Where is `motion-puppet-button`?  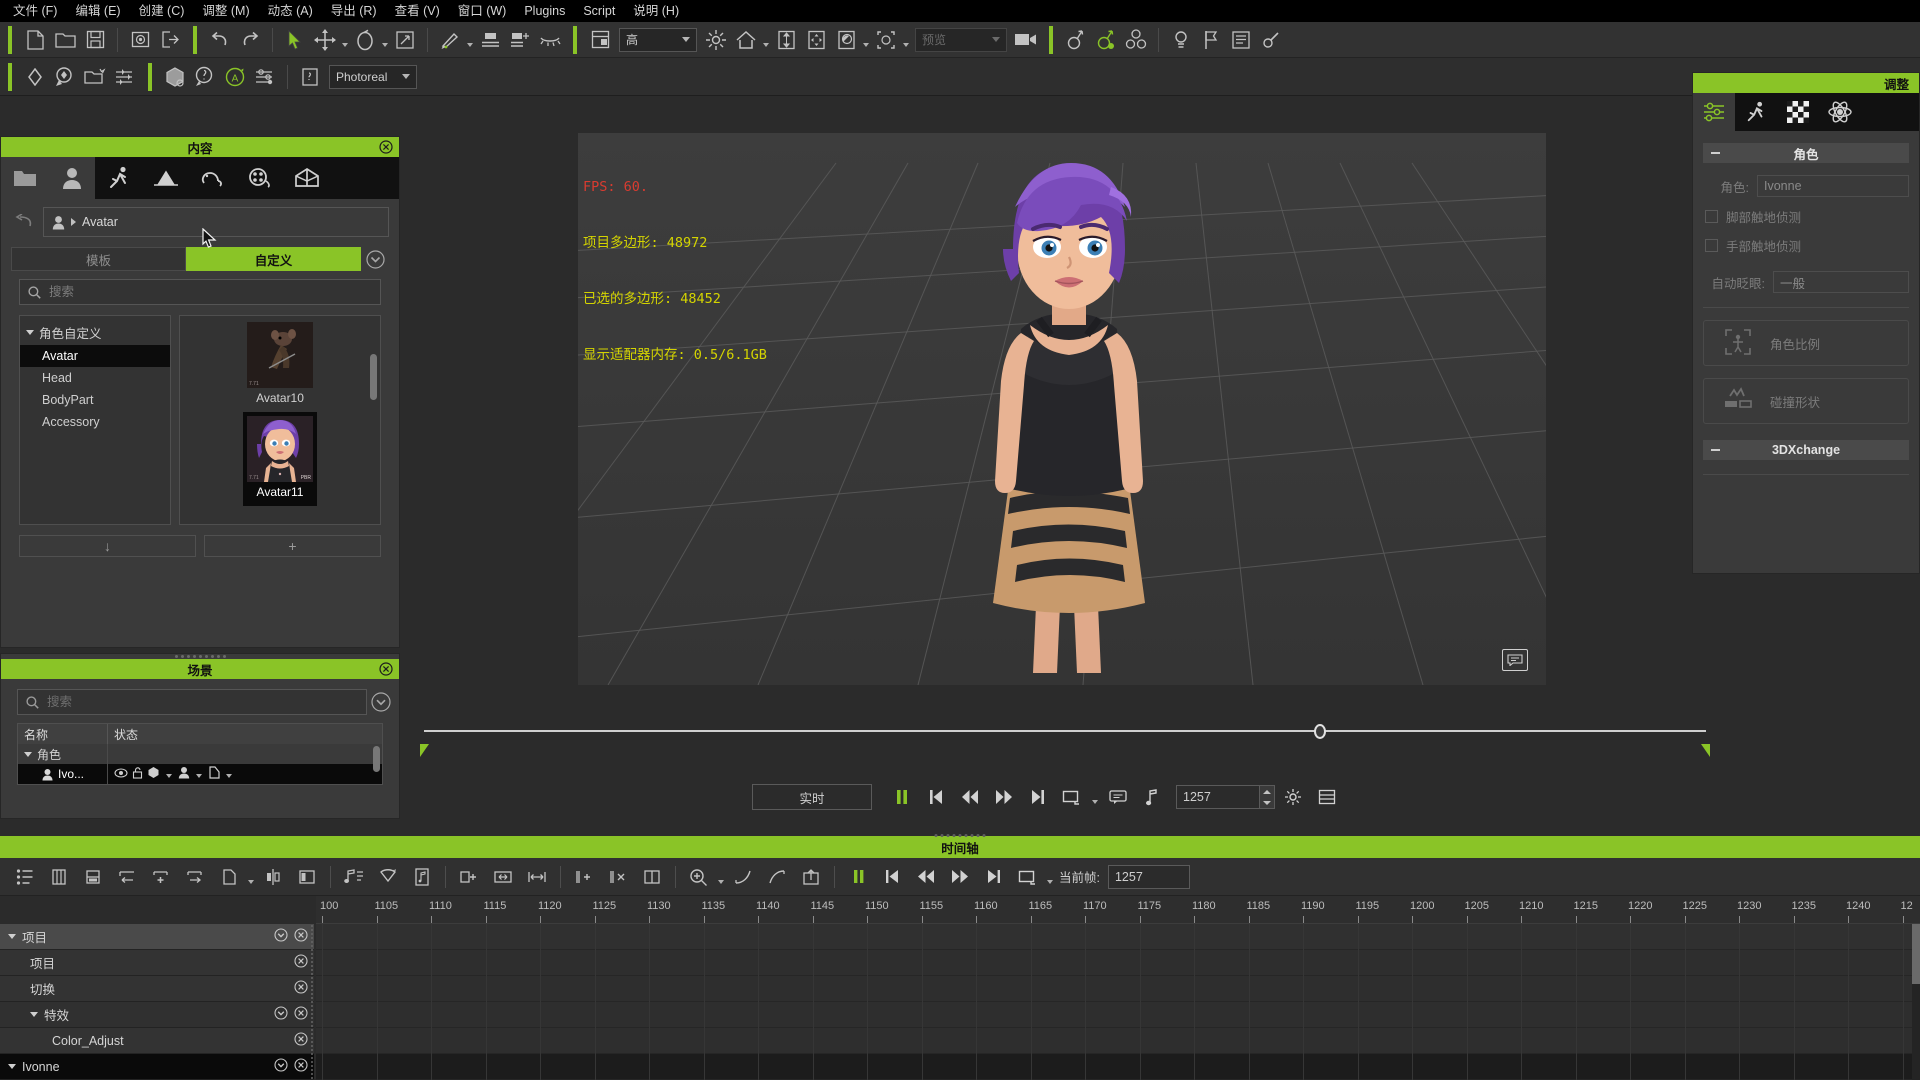 motion-puppet-button is located at coordinates (1106, 40).